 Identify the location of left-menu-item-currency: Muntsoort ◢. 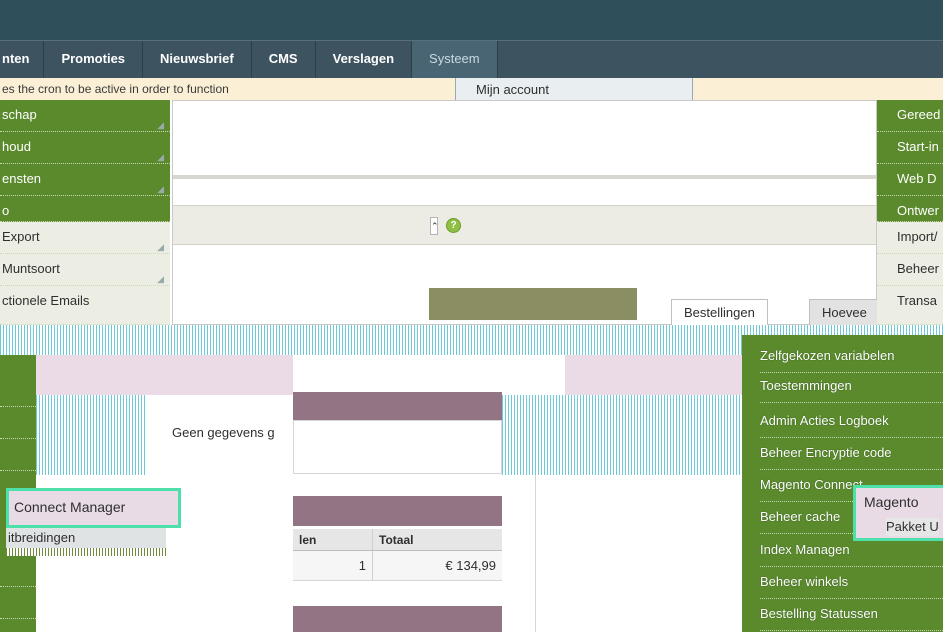
(85, 270).